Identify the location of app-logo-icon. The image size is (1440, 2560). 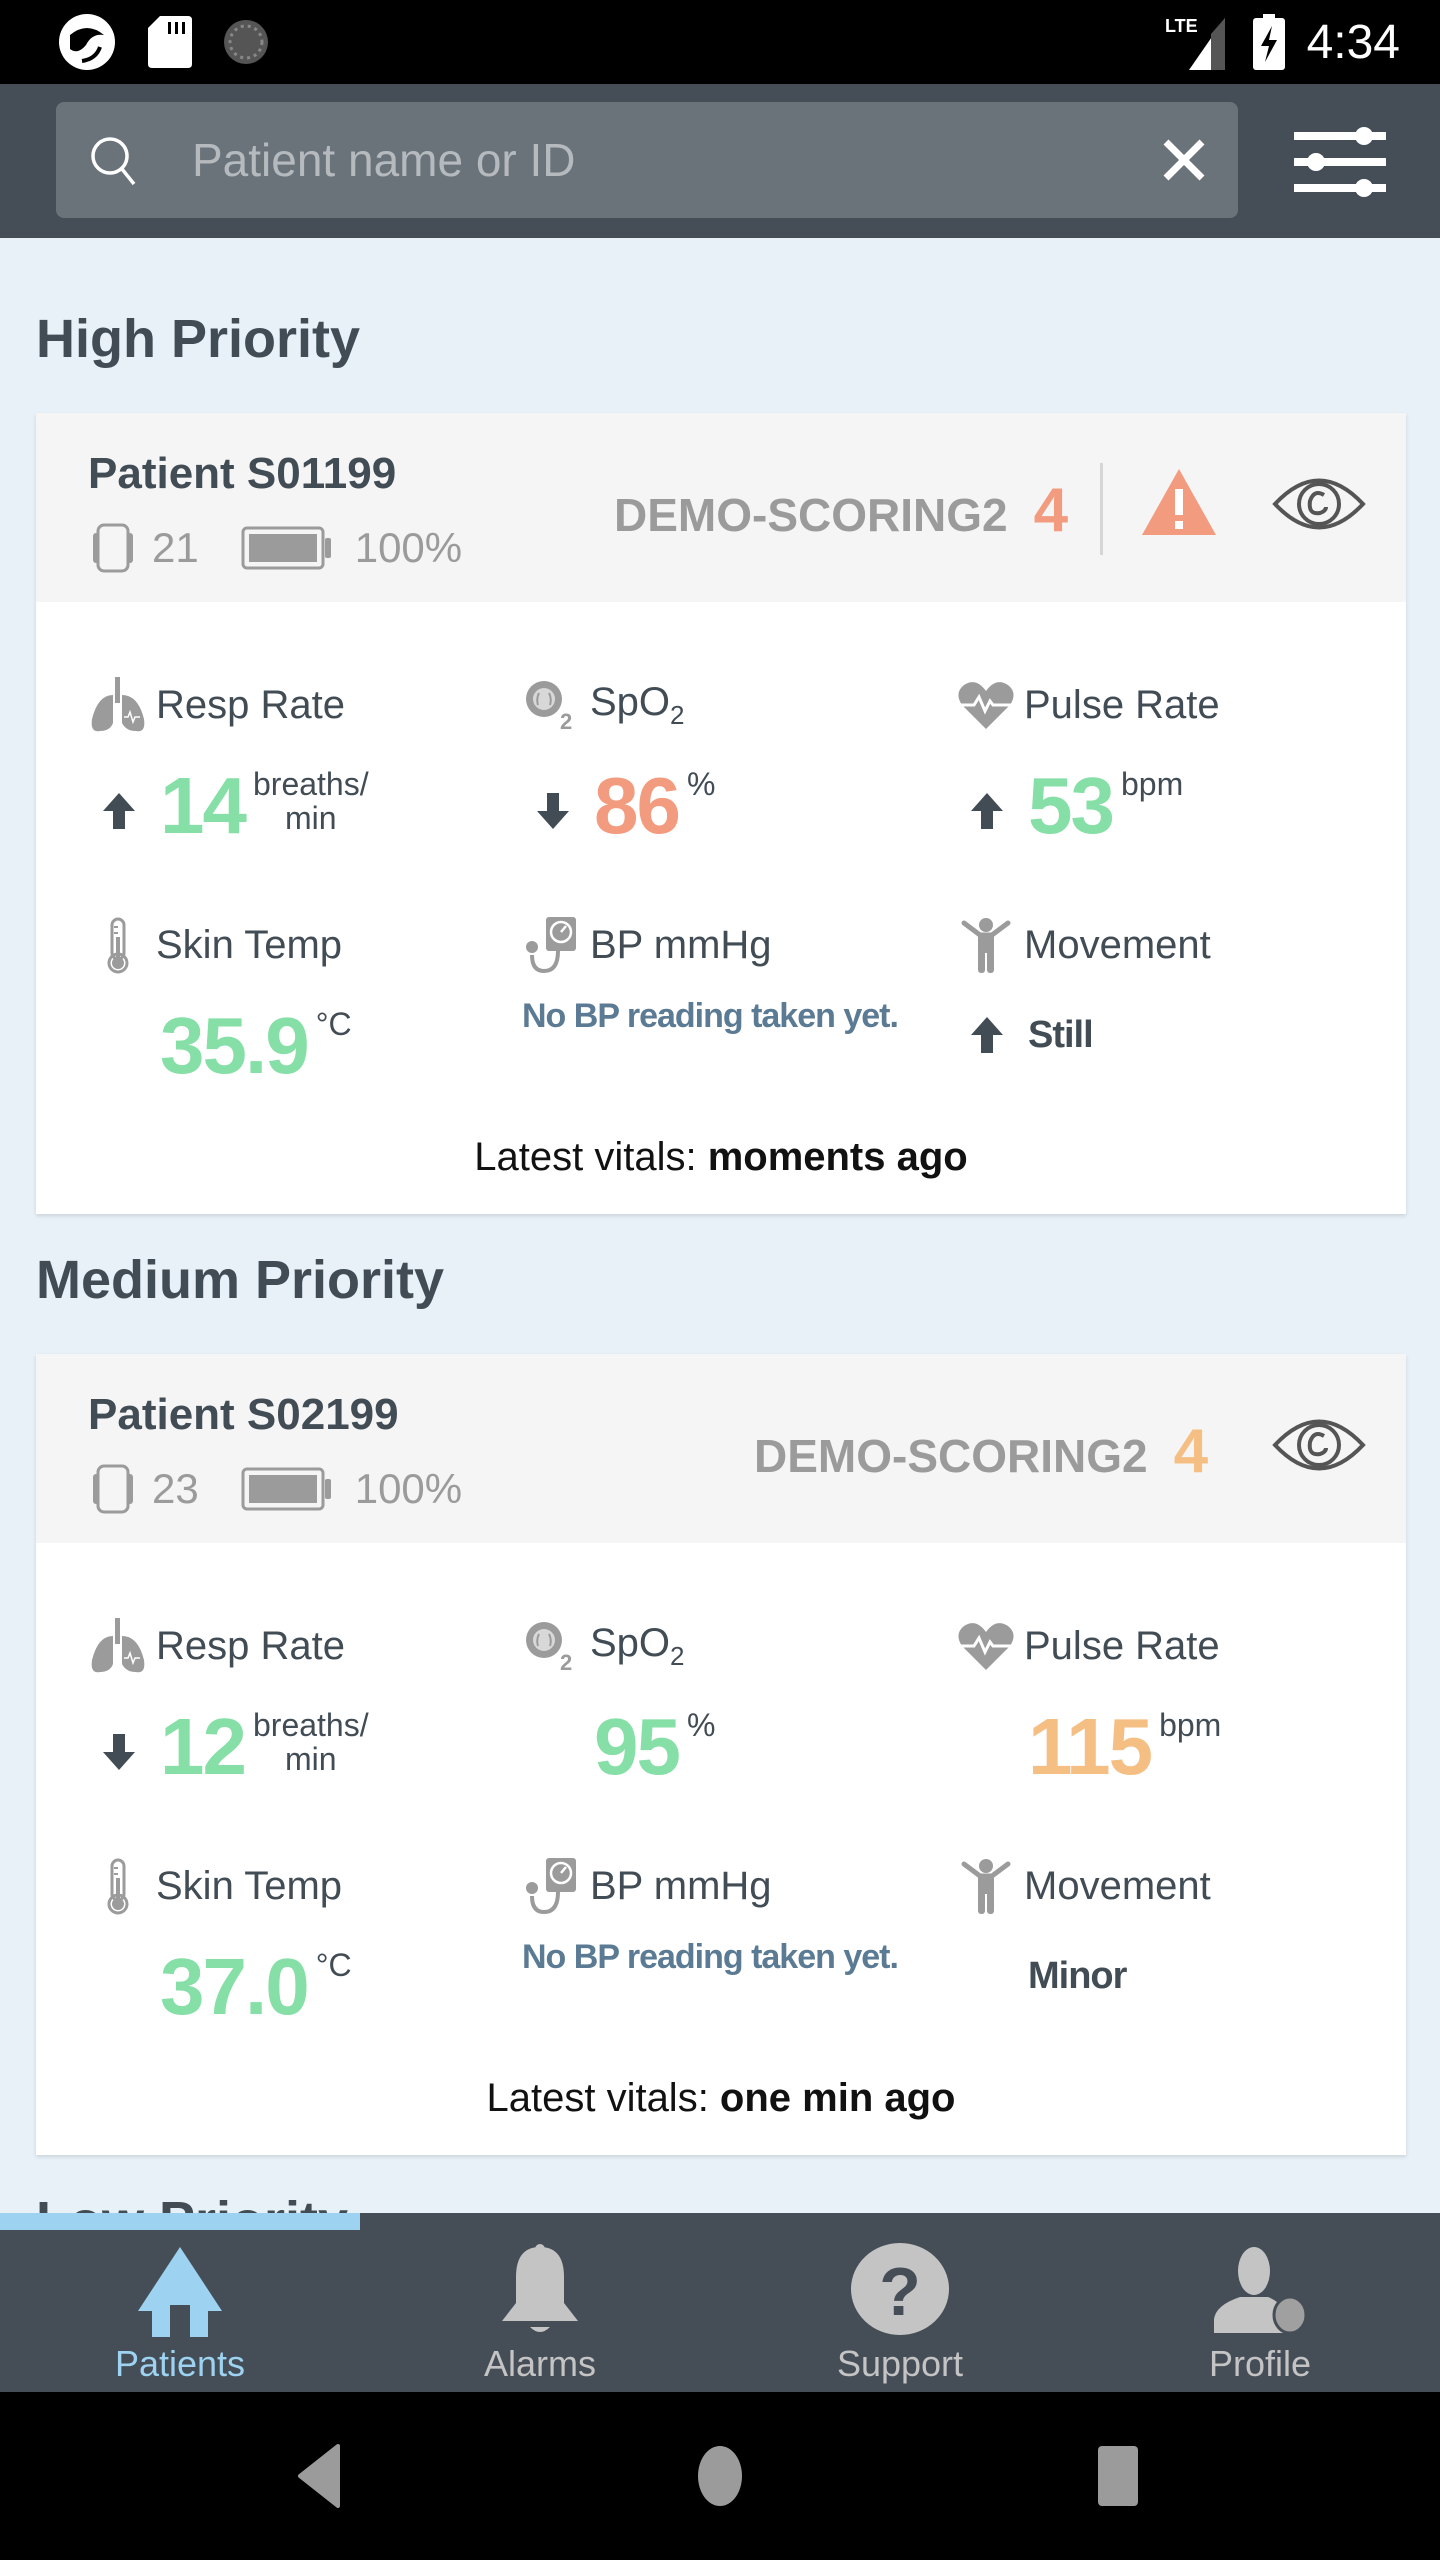
(87, 42).